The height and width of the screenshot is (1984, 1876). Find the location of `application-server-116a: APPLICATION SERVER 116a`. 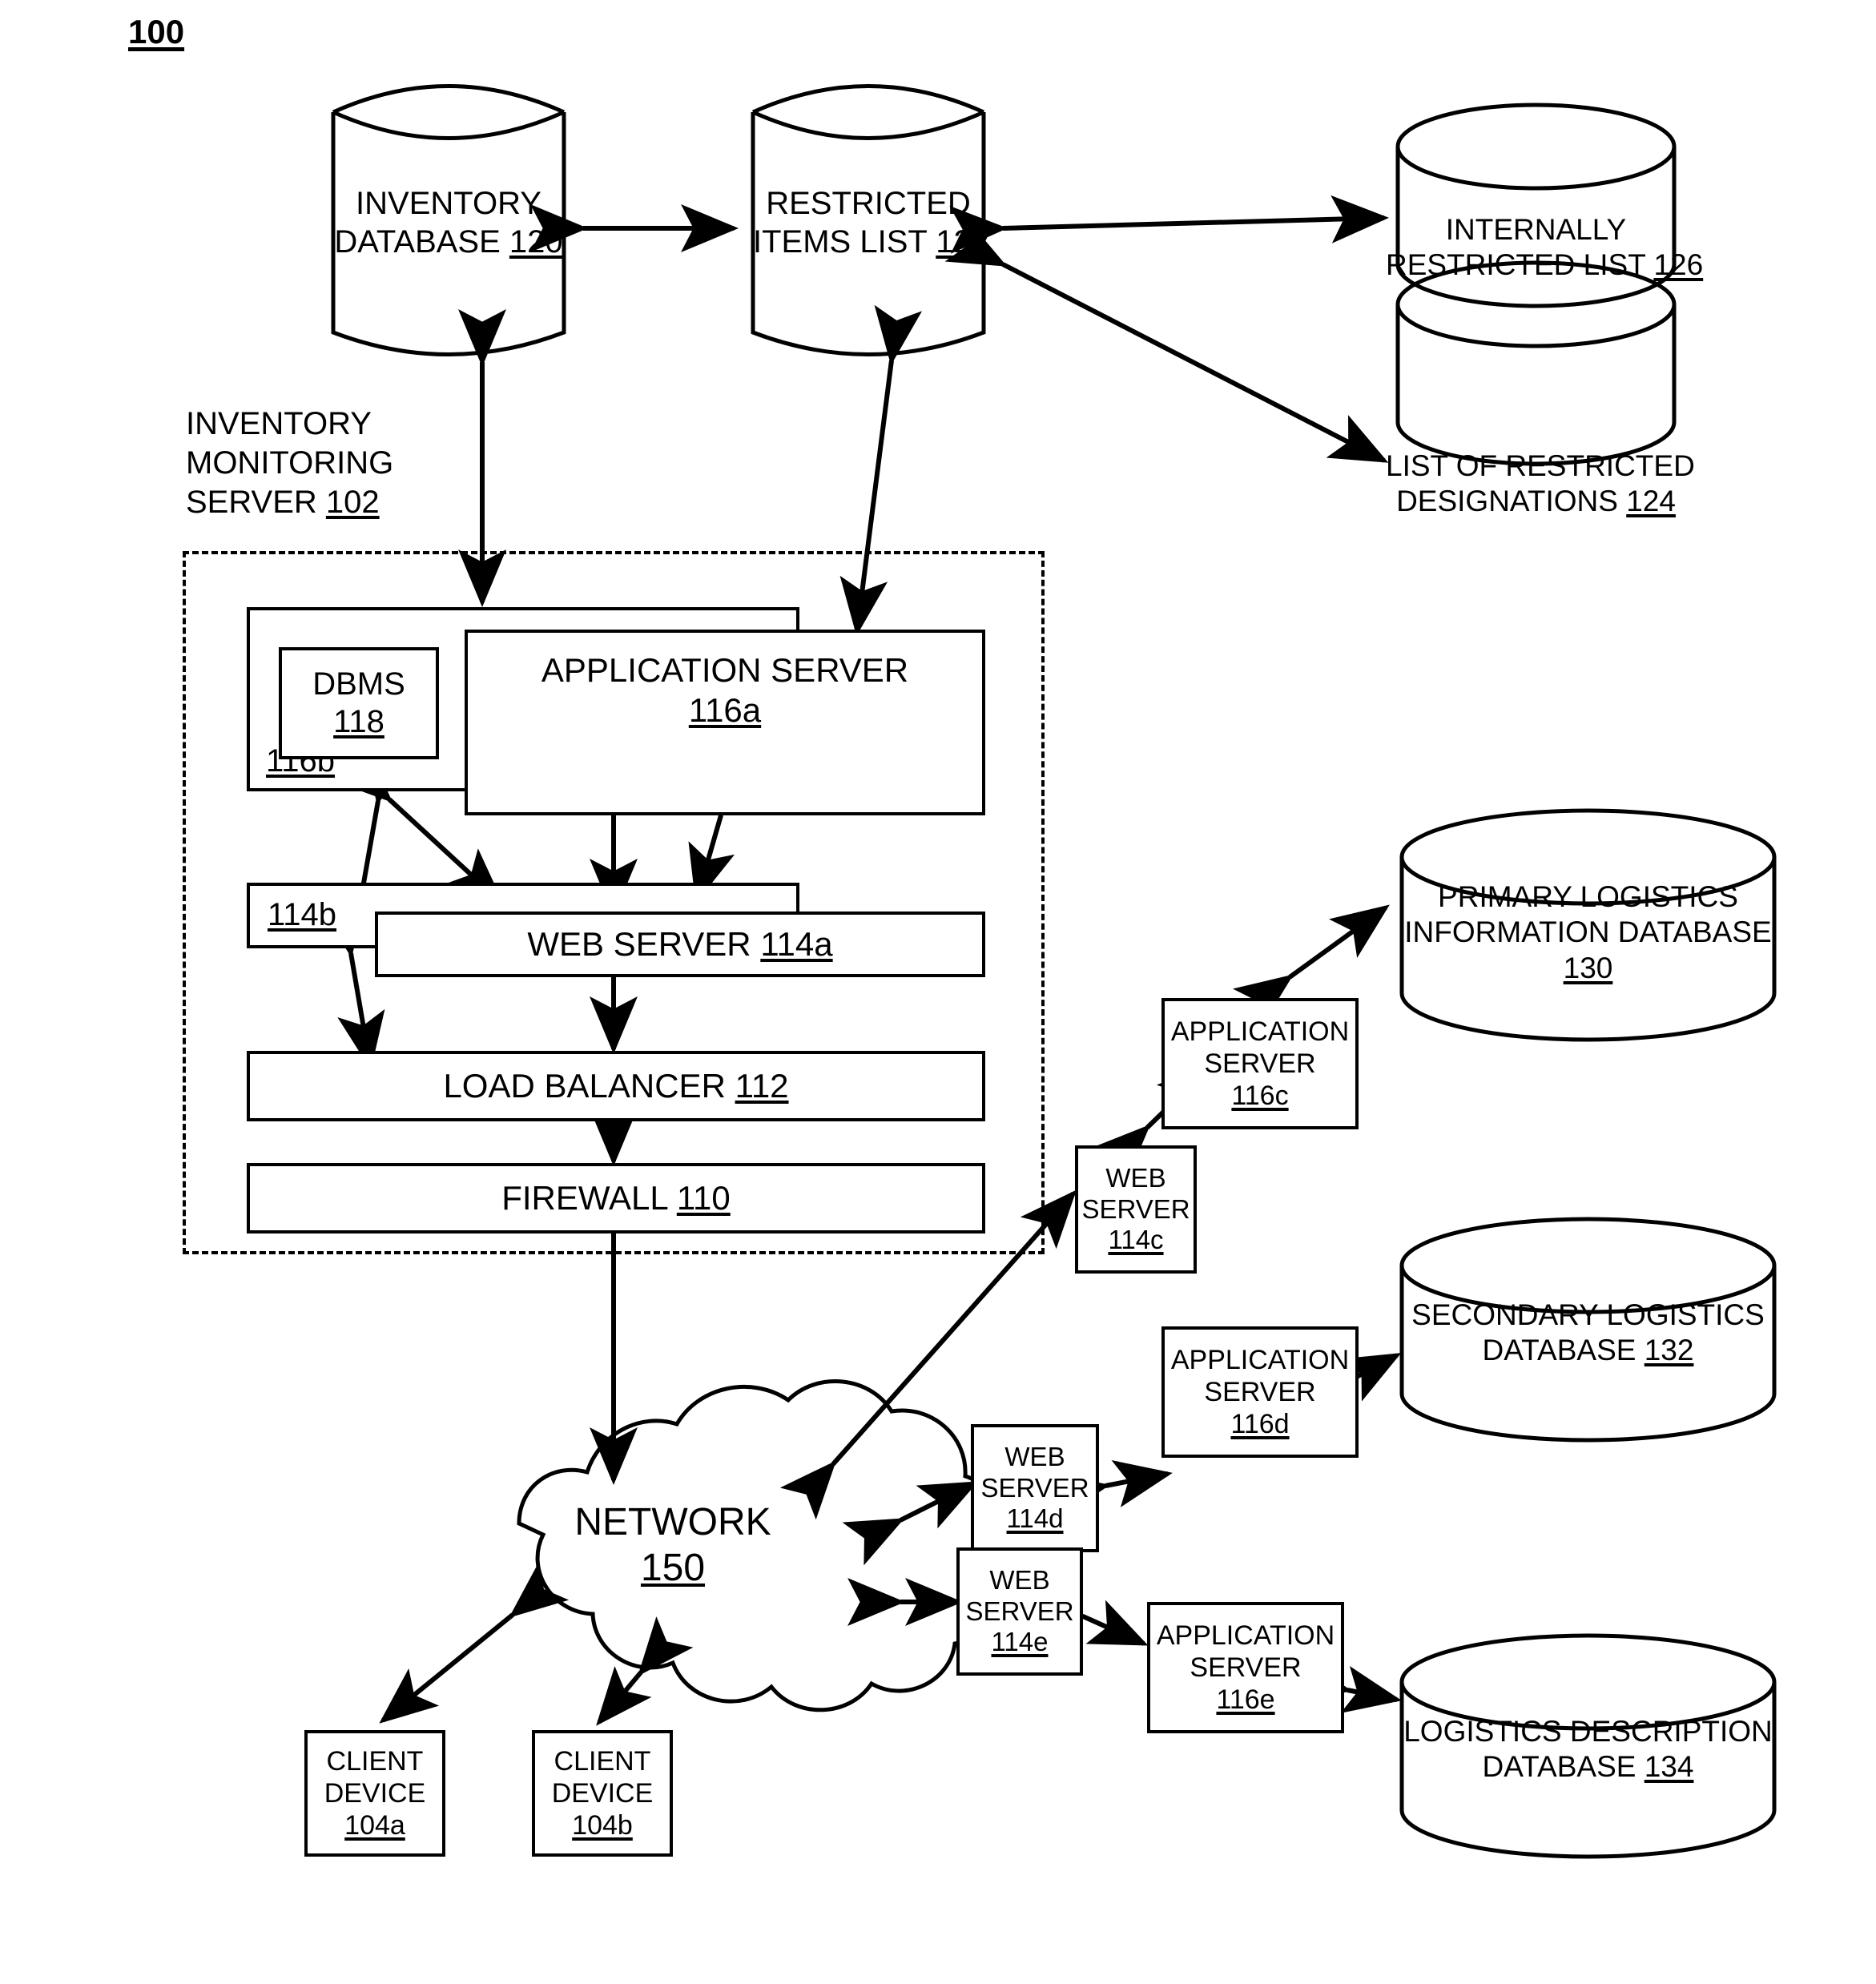

application-server-116a: APPLICATION SERVER 116a is located at coordinates (725, 722).